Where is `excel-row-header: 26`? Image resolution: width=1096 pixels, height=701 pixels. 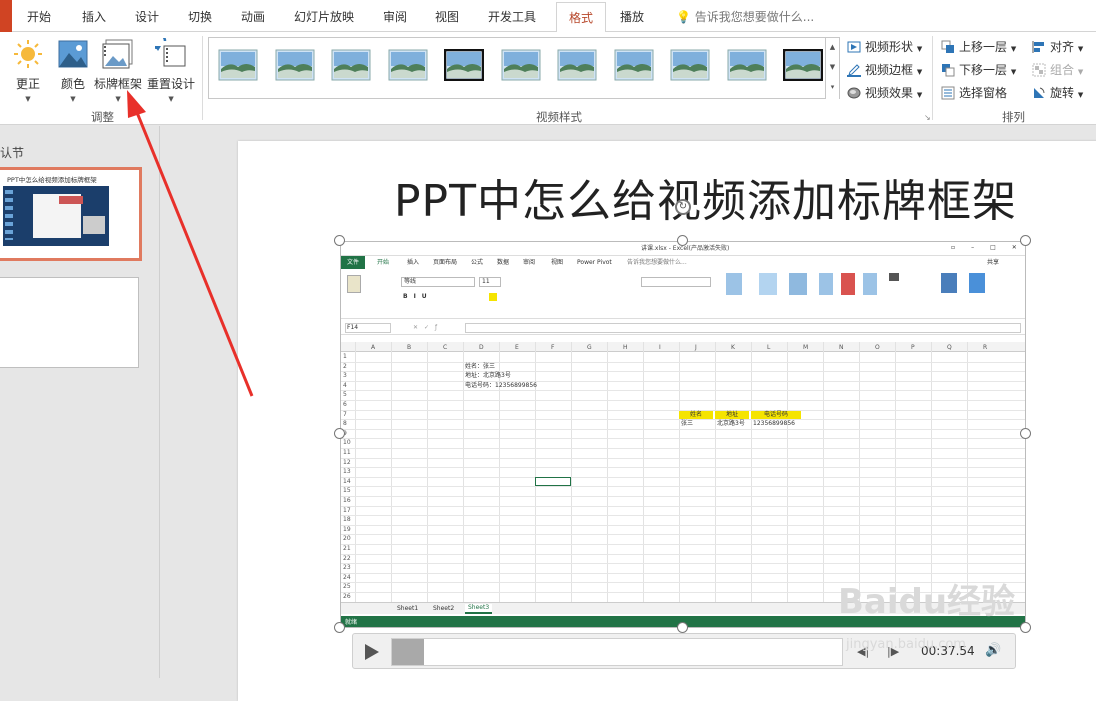 excel-row-header: 26 is located at coordinates (347, 596).